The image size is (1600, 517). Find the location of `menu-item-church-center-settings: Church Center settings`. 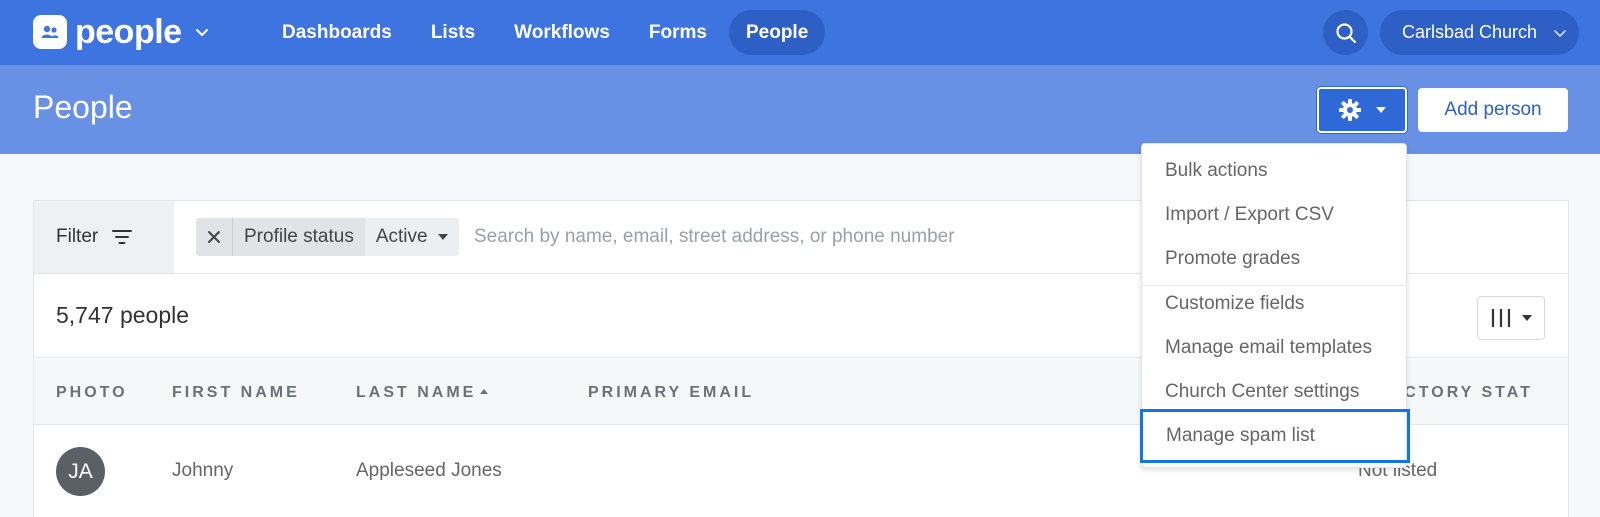

menu-item-church-center-settings: Church Center settings is located at coordinates (1274, 392).